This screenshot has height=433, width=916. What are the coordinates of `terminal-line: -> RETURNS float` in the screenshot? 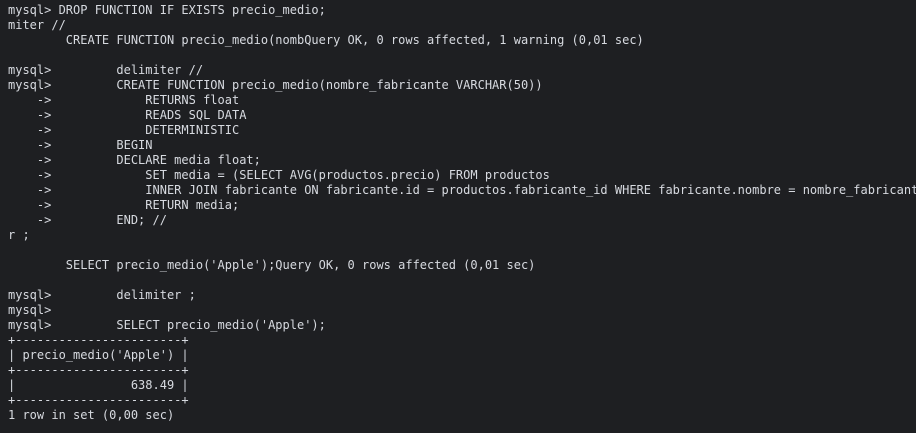 It's located at (124, 100).